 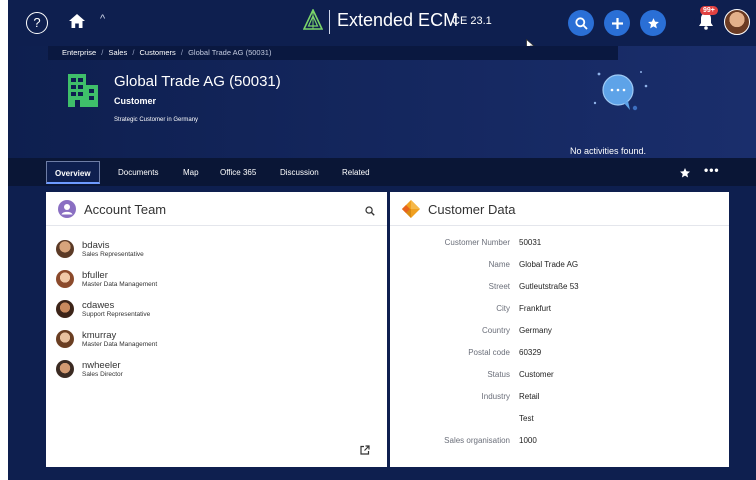 What do you see at coordinates (191, 172) in the screenshot?
I see `tab-map: Map` at bounding box center [191, 172].